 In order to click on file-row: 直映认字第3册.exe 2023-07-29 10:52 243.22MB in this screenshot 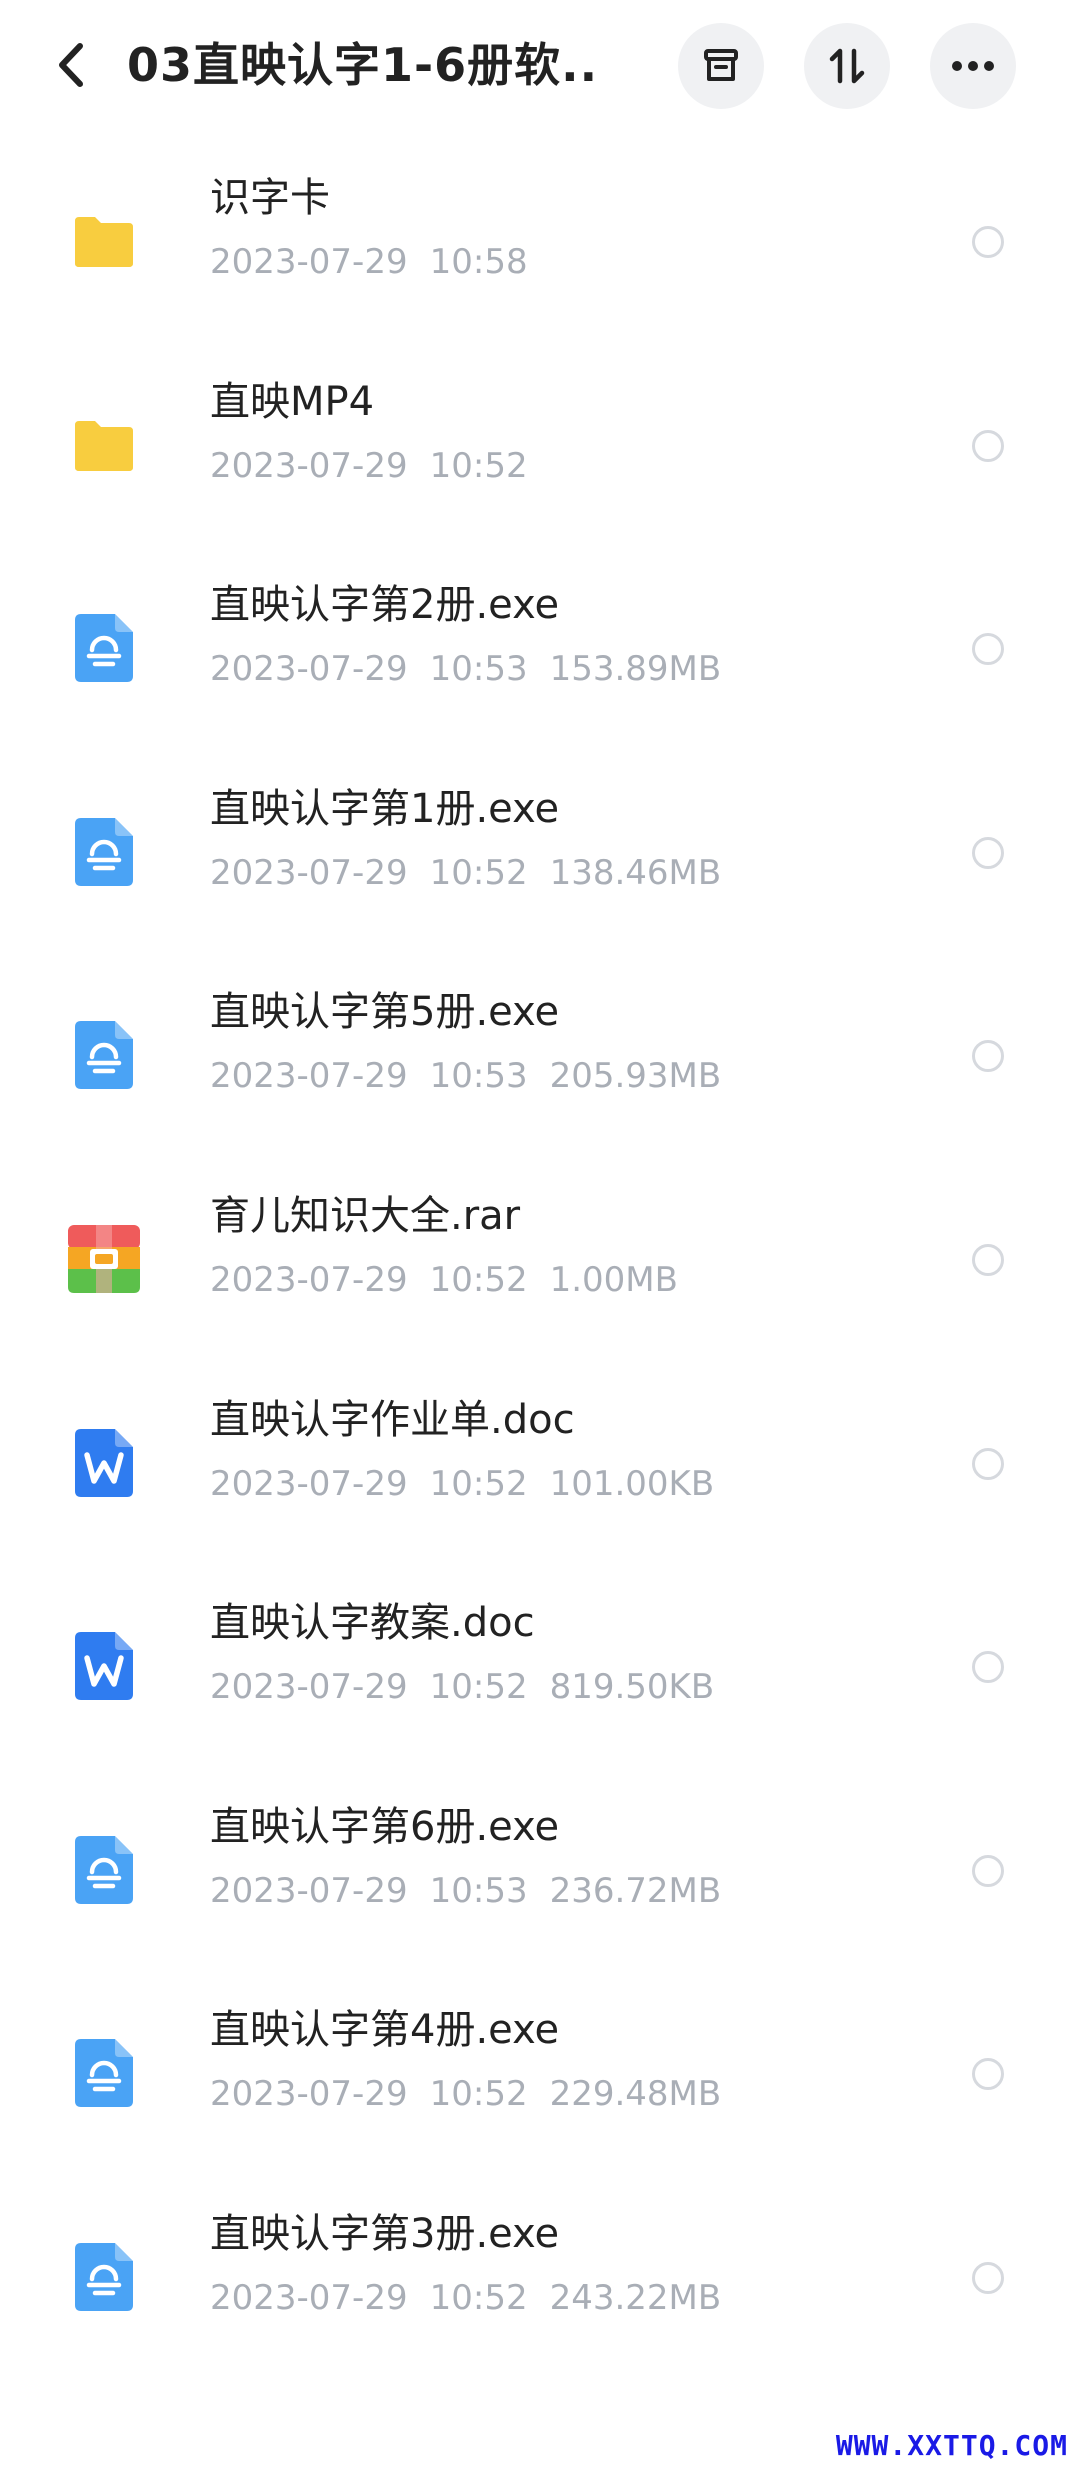, I will do `click(540, 2286)`.